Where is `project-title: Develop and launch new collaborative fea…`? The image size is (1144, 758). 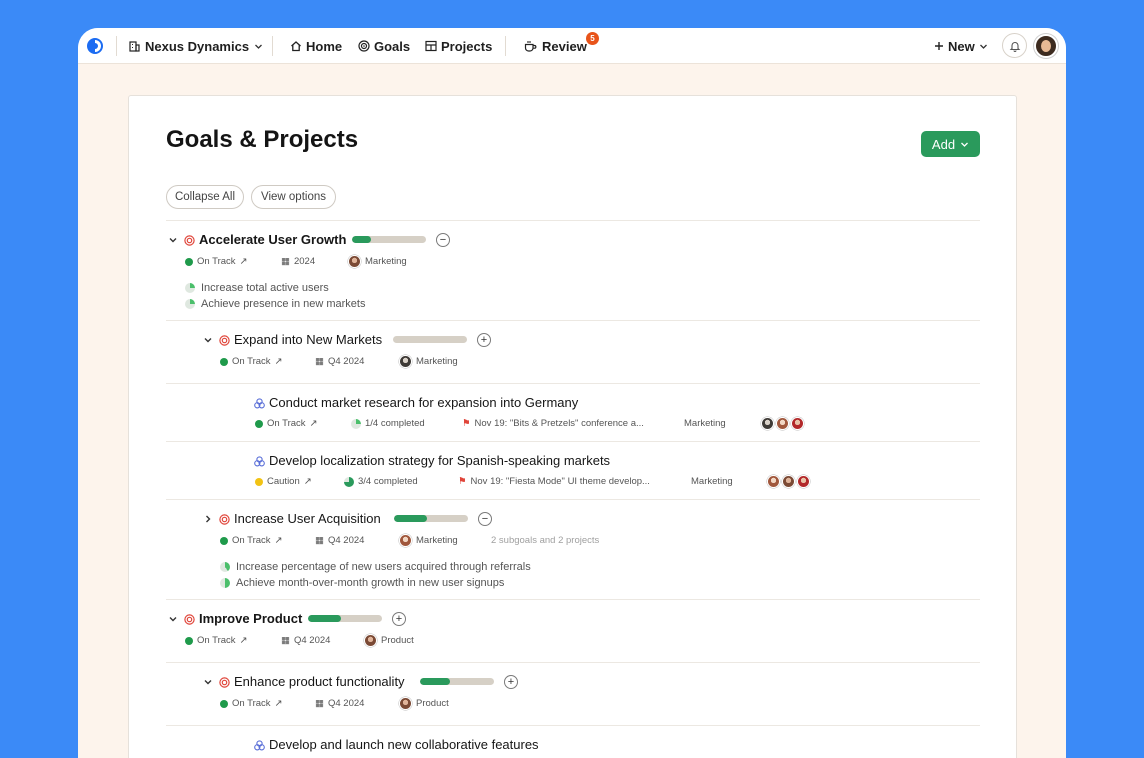 project-title: Develop and launch new collaborative fea… is located at coordinates (404, 744).